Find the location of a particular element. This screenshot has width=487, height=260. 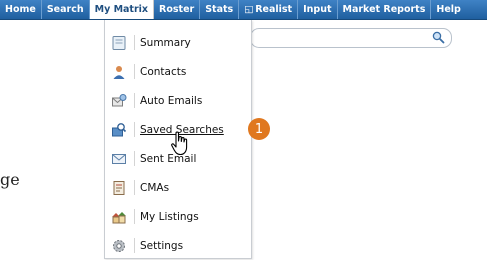

menu-item-label: My Listings is located at coordinates (169, 216).